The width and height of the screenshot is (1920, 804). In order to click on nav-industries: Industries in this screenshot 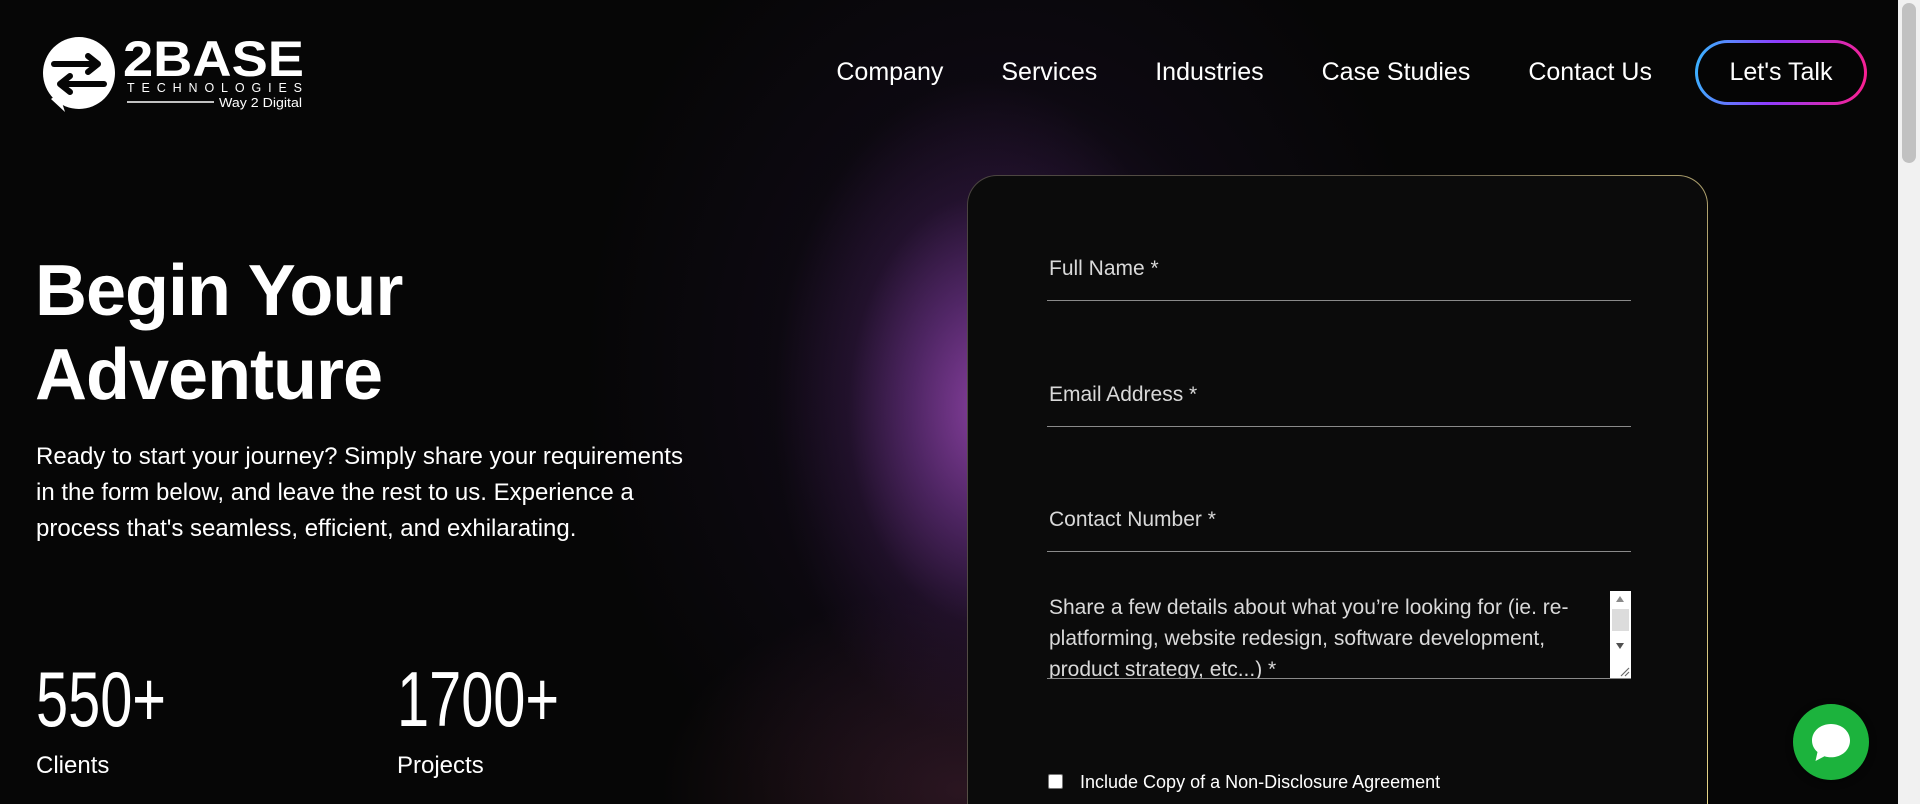, I will do `click(1209, 72)`.